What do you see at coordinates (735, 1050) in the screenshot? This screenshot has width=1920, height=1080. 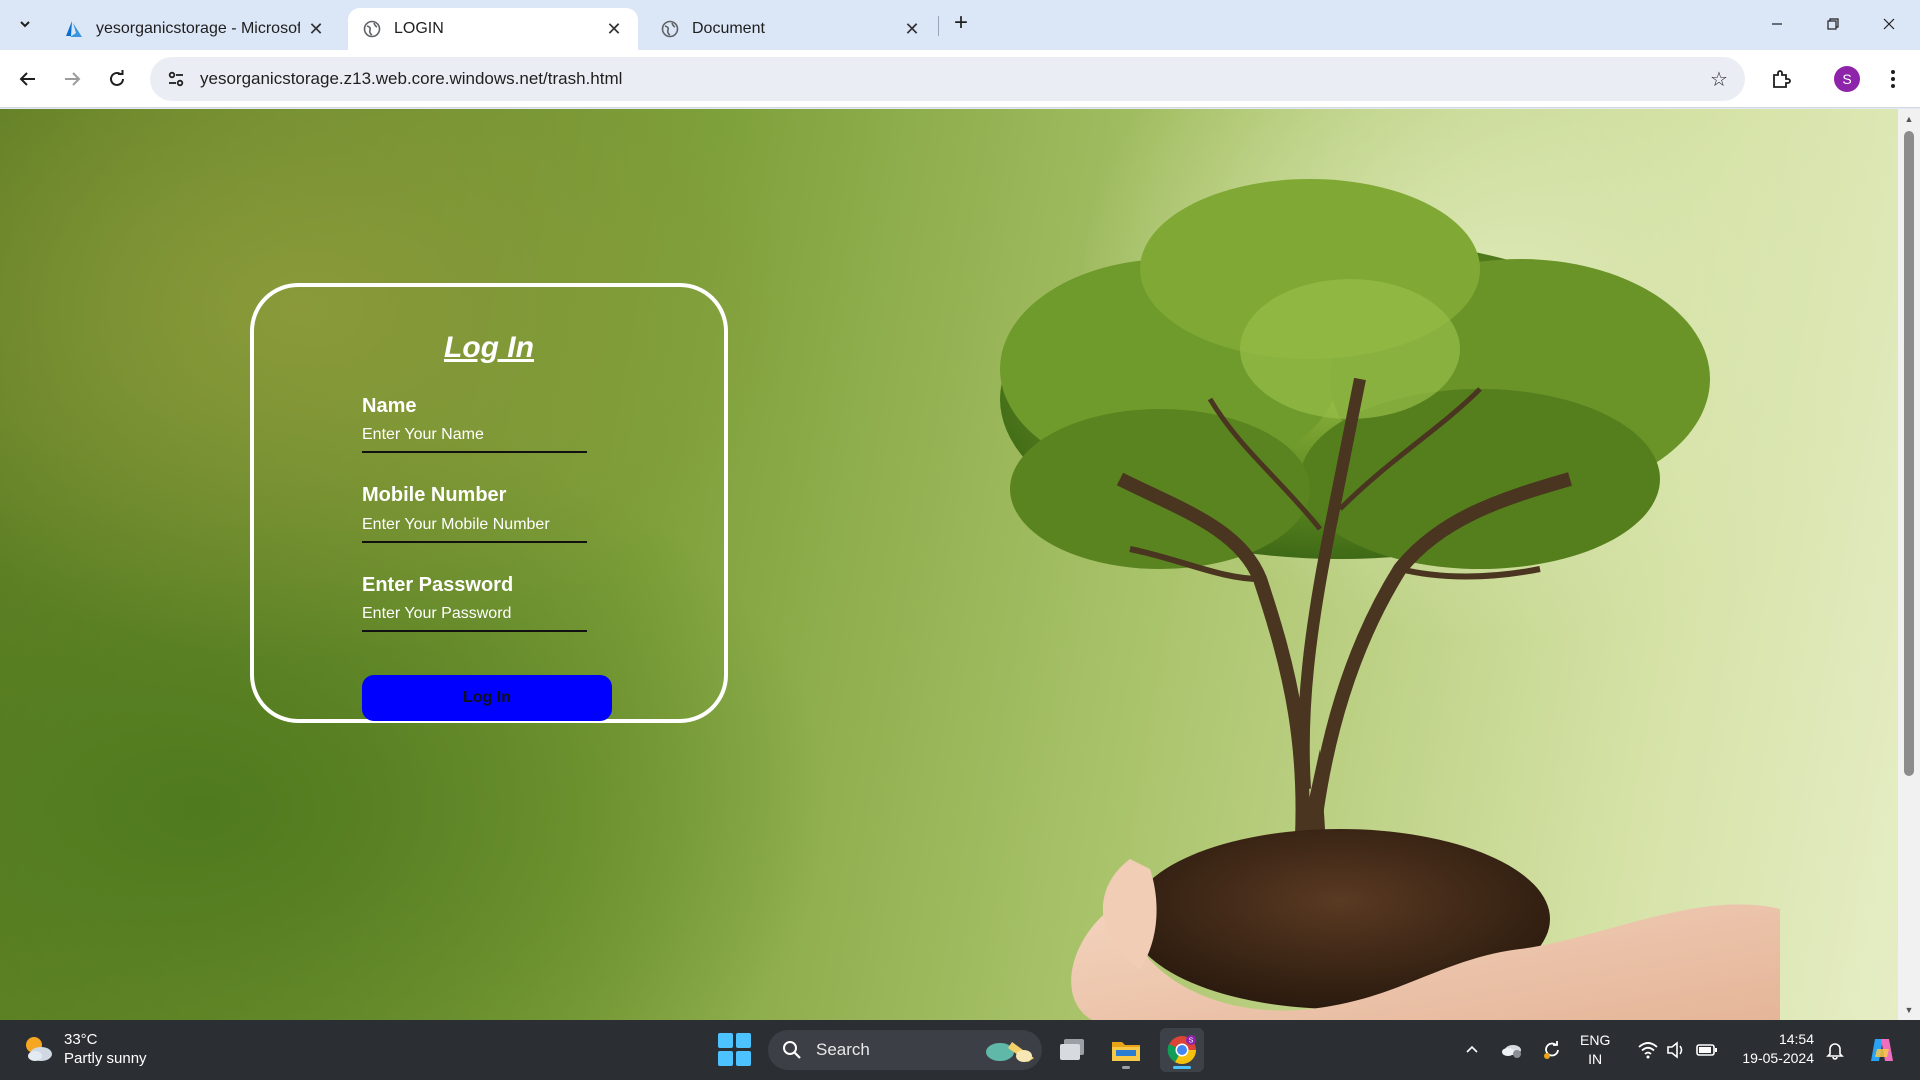 I see `start-button` at bounding box center [735, 1050].